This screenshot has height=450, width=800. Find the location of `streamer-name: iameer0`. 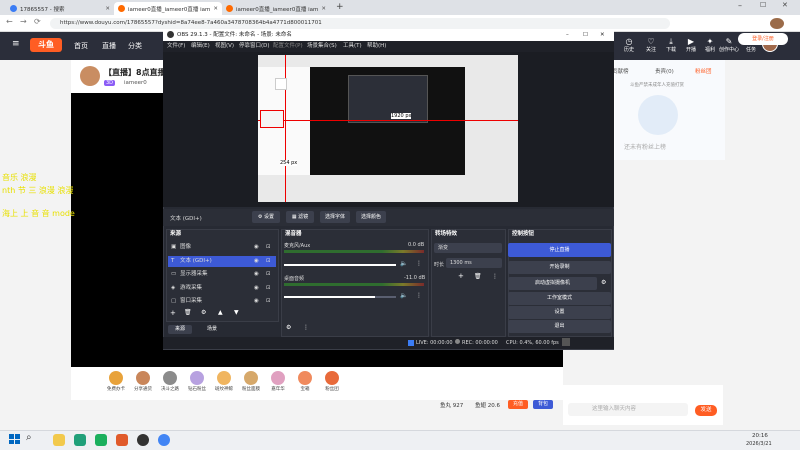

streamer-name: iameer0 is located at coordinates (135, 83).